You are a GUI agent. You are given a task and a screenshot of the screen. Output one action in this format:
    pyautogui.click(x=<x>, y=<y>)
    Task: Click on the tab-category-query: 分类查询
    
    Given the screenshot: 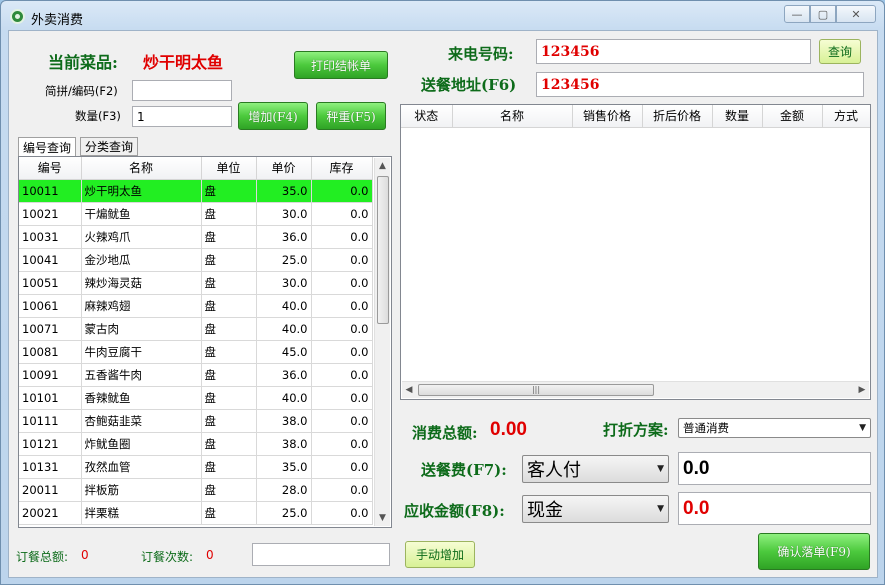 What is the action you would take?
    pyautogui.click(x=109, y=146)
    